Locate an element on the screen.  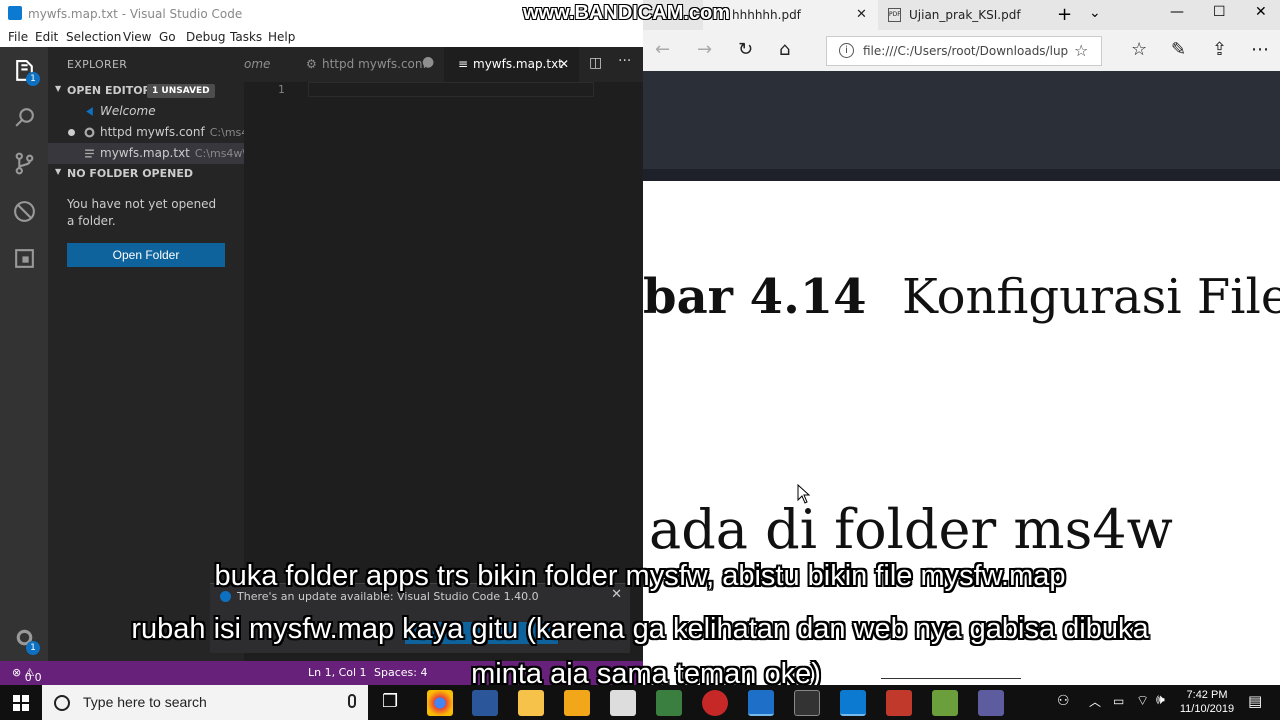
word-app-icon is located at coordinates (485, 703).